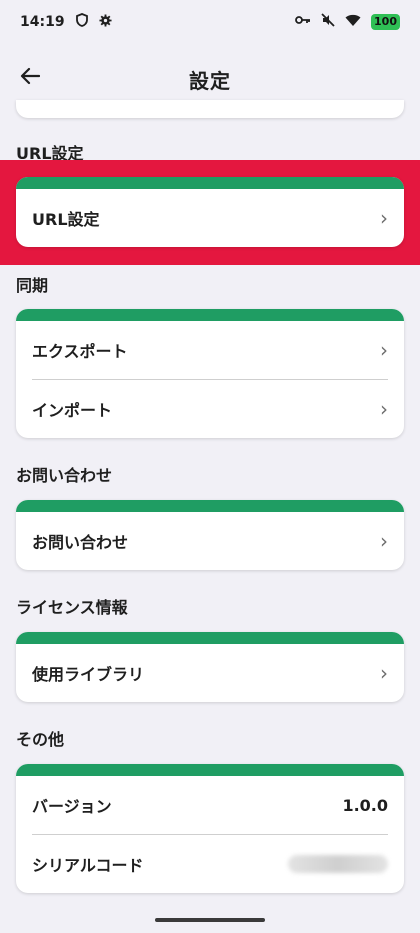 This screenshot has height=933, width=420. I want to click on import-label: インポート, so click(72, 410).